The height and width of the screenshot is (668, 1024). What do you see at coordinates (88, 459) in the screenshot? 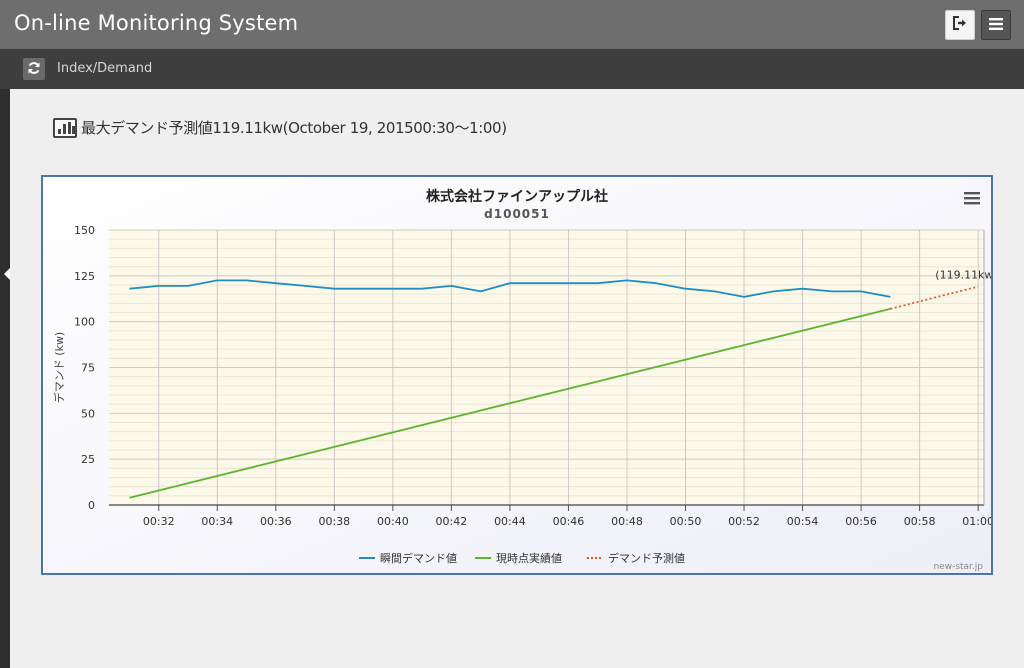
I see `y-tick-label: 25` at bounding box center [88, 459].